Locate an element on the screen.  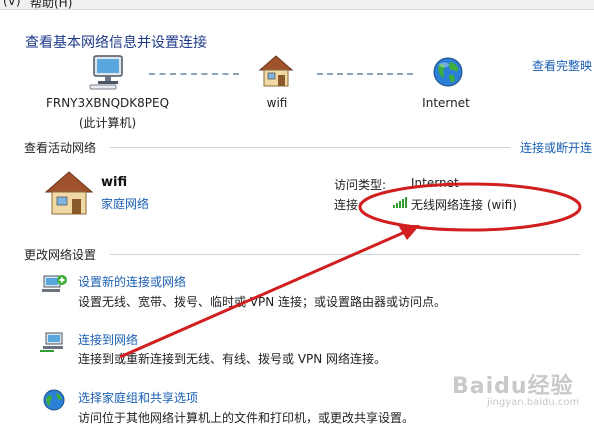
connect-to-network-icon is located at coordinates (54, 344).